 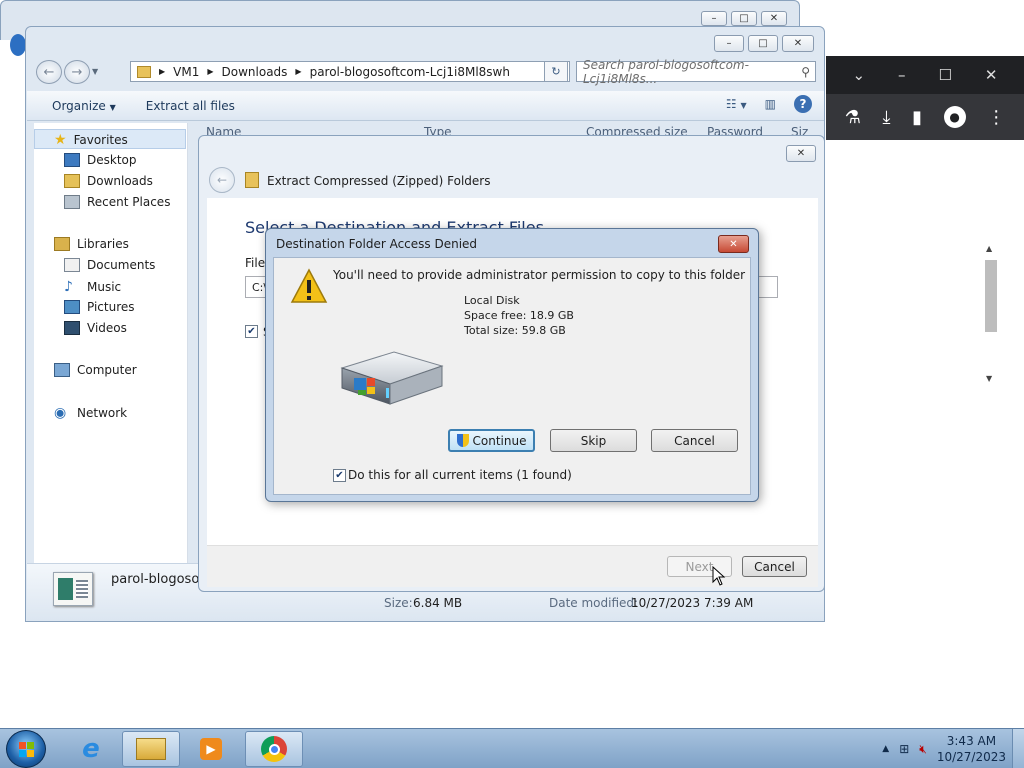 I want to click on organize-button: Organize ▼, so click(x=84, y=106).